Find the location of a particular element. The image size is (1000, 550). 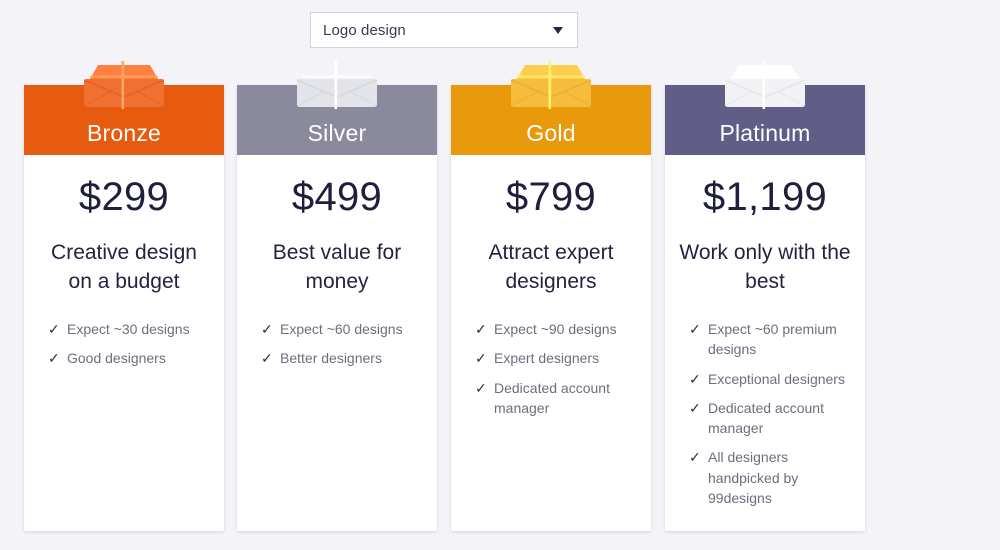

category-select-box: Logo design is located at coordinates (444, 30).